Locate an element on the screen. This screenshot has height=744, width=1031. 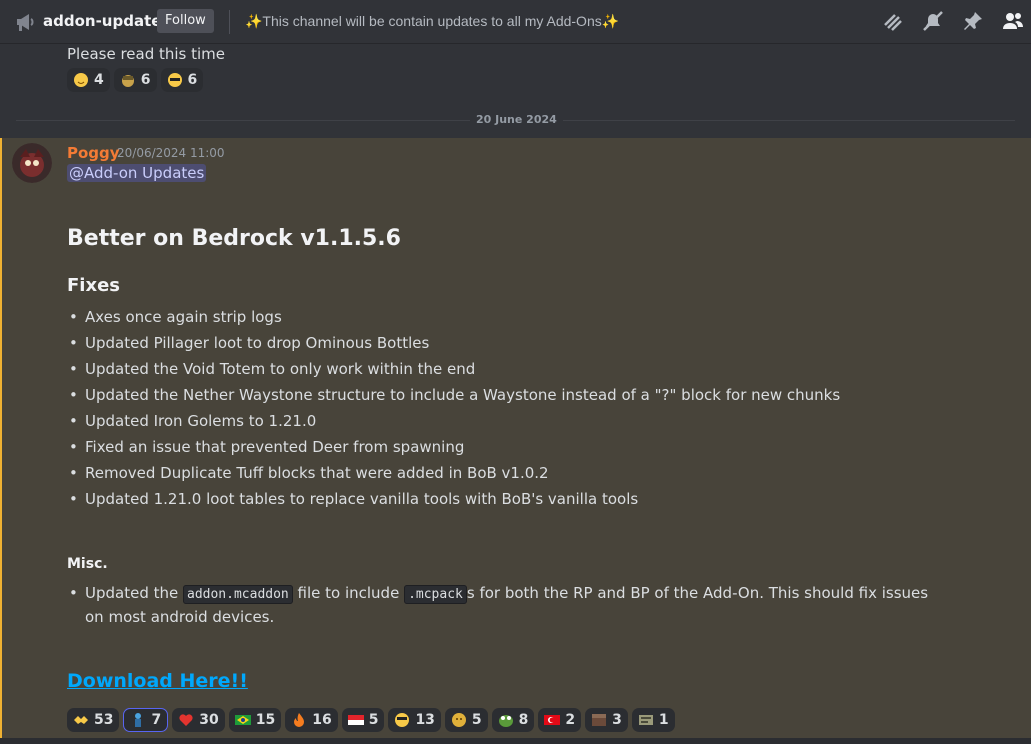
coin-face-emoji-icon is located at coordinates (459, 720).